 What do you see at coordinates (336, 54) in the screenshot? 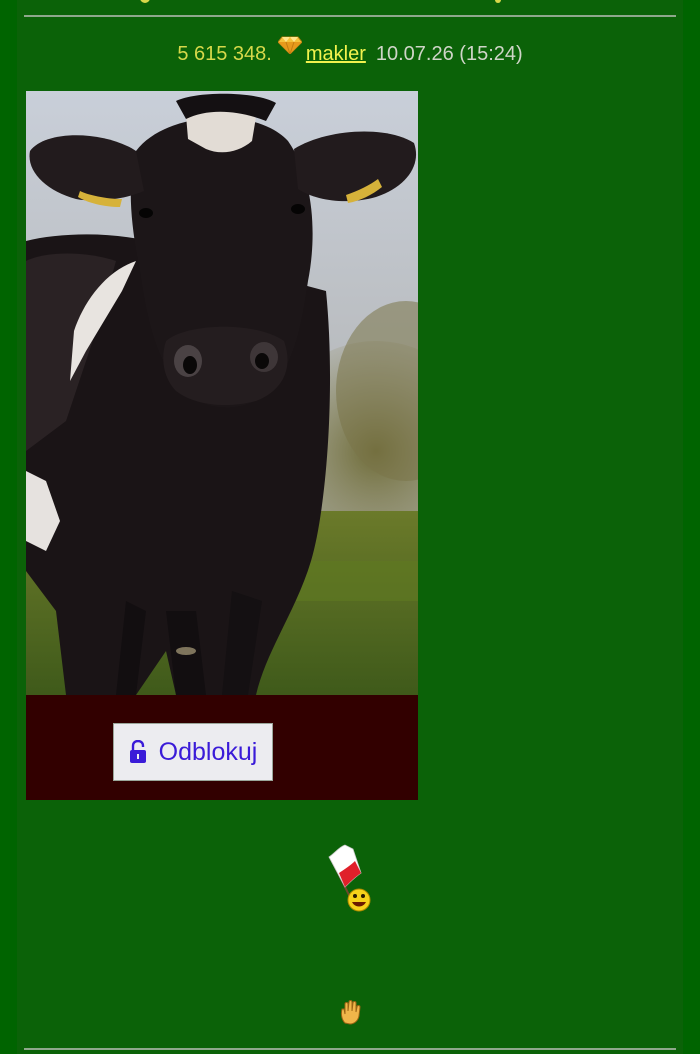
I see `author-link: makler` at bounding box center [336, 54].